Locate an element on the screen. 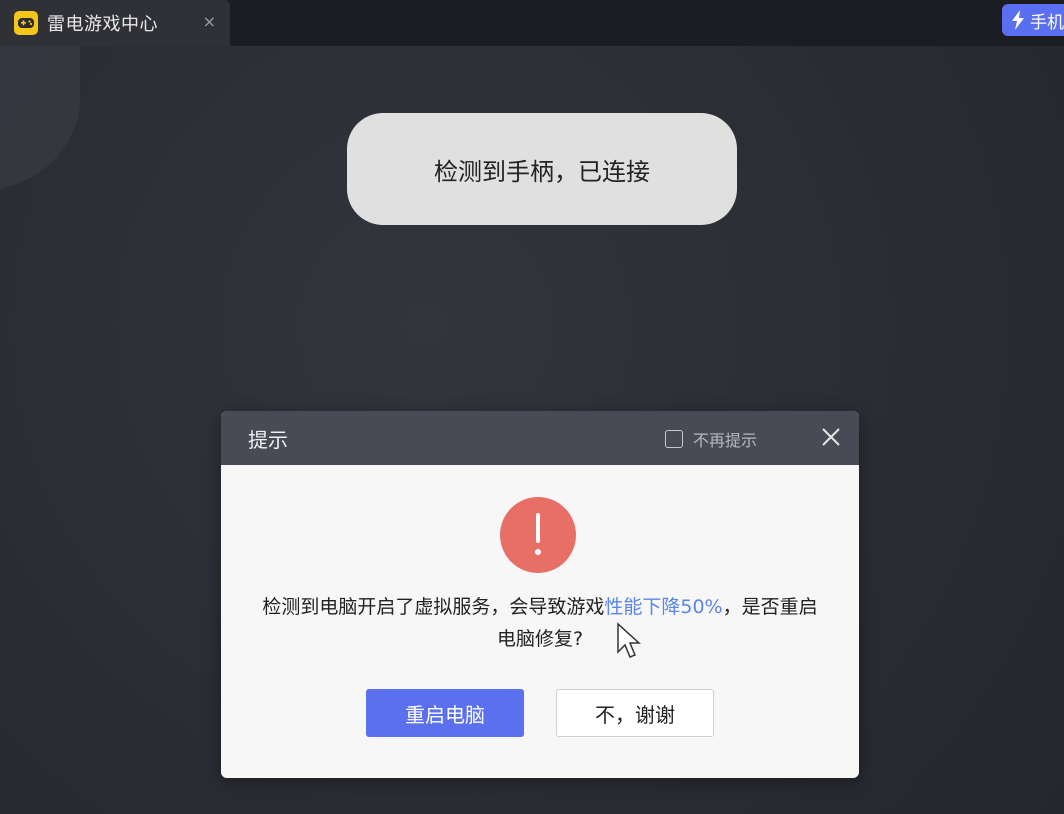 The height and width of the screenshot is (814, 1064). dialog-header: 提示 不再提示 is located at coordinates (540, 438).